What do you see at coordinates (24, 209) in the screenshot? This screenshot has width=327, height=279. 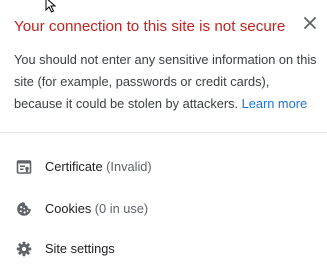 I see `cookie-icon` at bounding box center [24, 209].